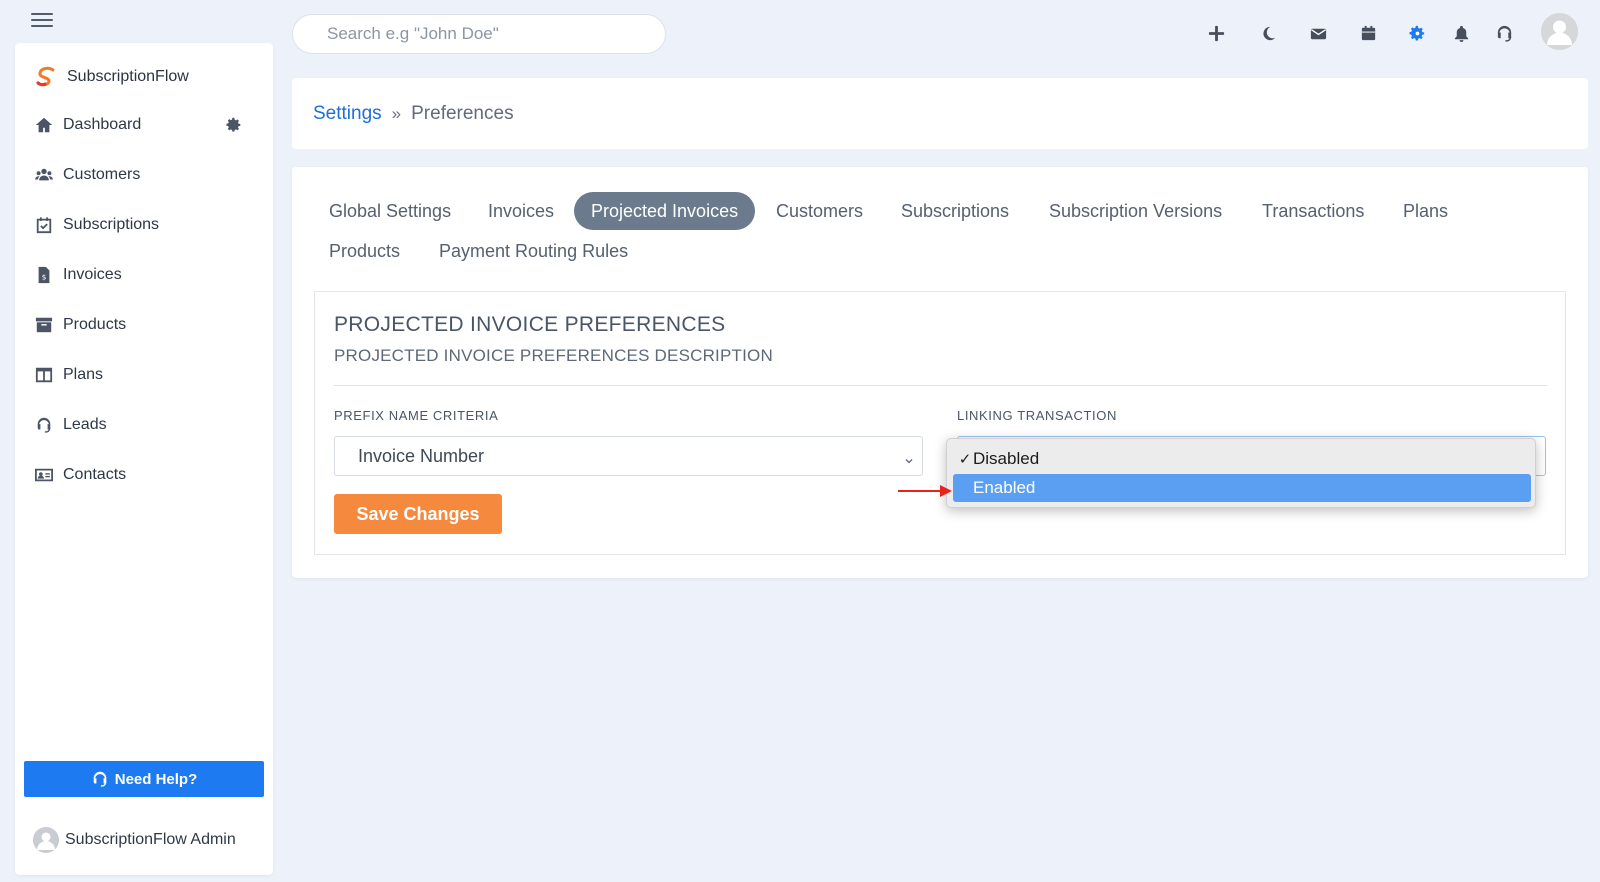 Image resolution: width=1600 pixels, height=882 pixels. I want to click on option-label: Disabled, so click(1006, 458).